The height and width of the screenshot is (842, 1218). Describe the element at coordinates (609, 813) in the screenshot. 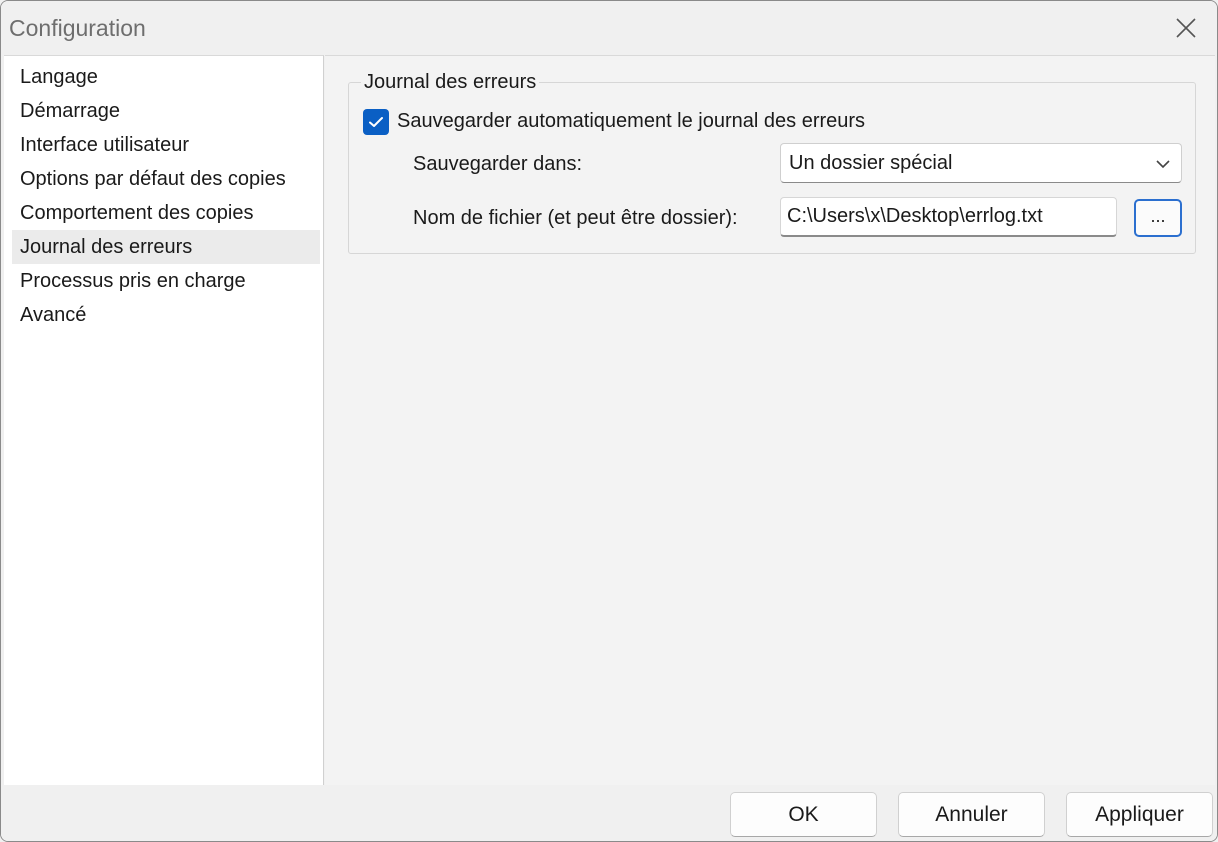

I see `dialog-footer: OK Annuler Appliquer` at that location.